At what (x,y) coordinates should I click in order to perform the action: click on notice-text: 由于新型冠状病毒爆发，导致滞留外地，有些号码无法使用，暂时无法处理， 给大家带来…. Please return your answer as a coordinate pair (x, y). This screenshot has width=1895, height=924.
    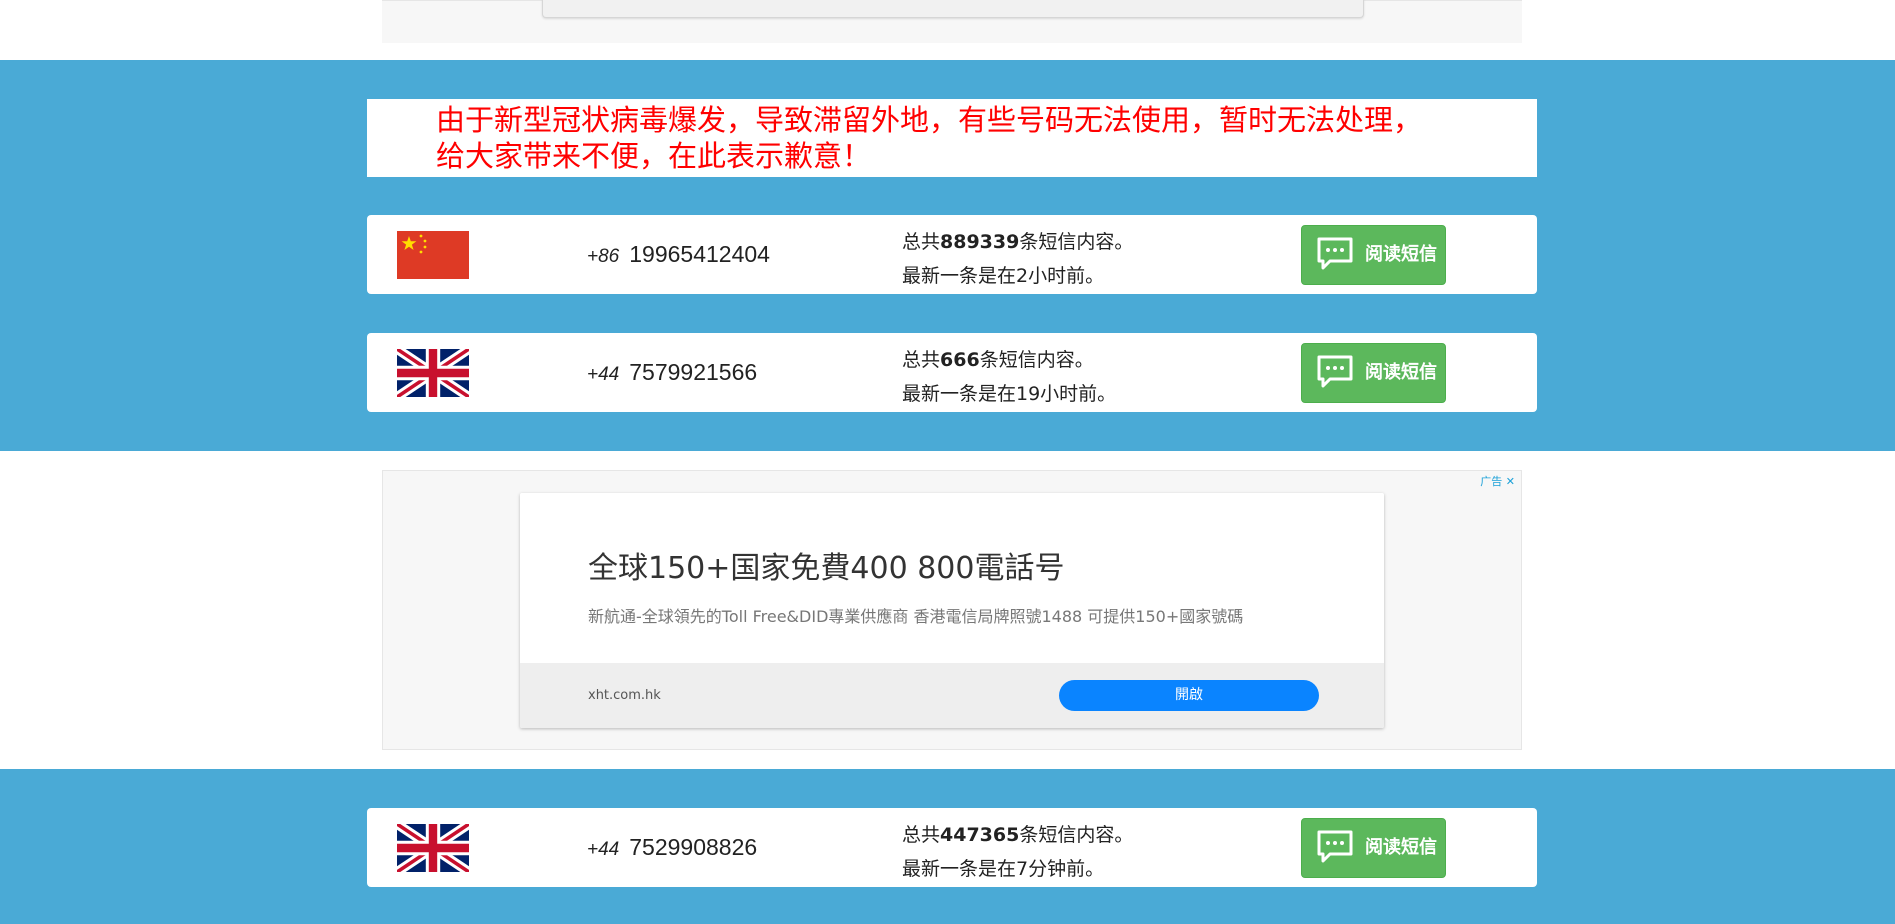
    Looking at the image, I should click on (966, 138).